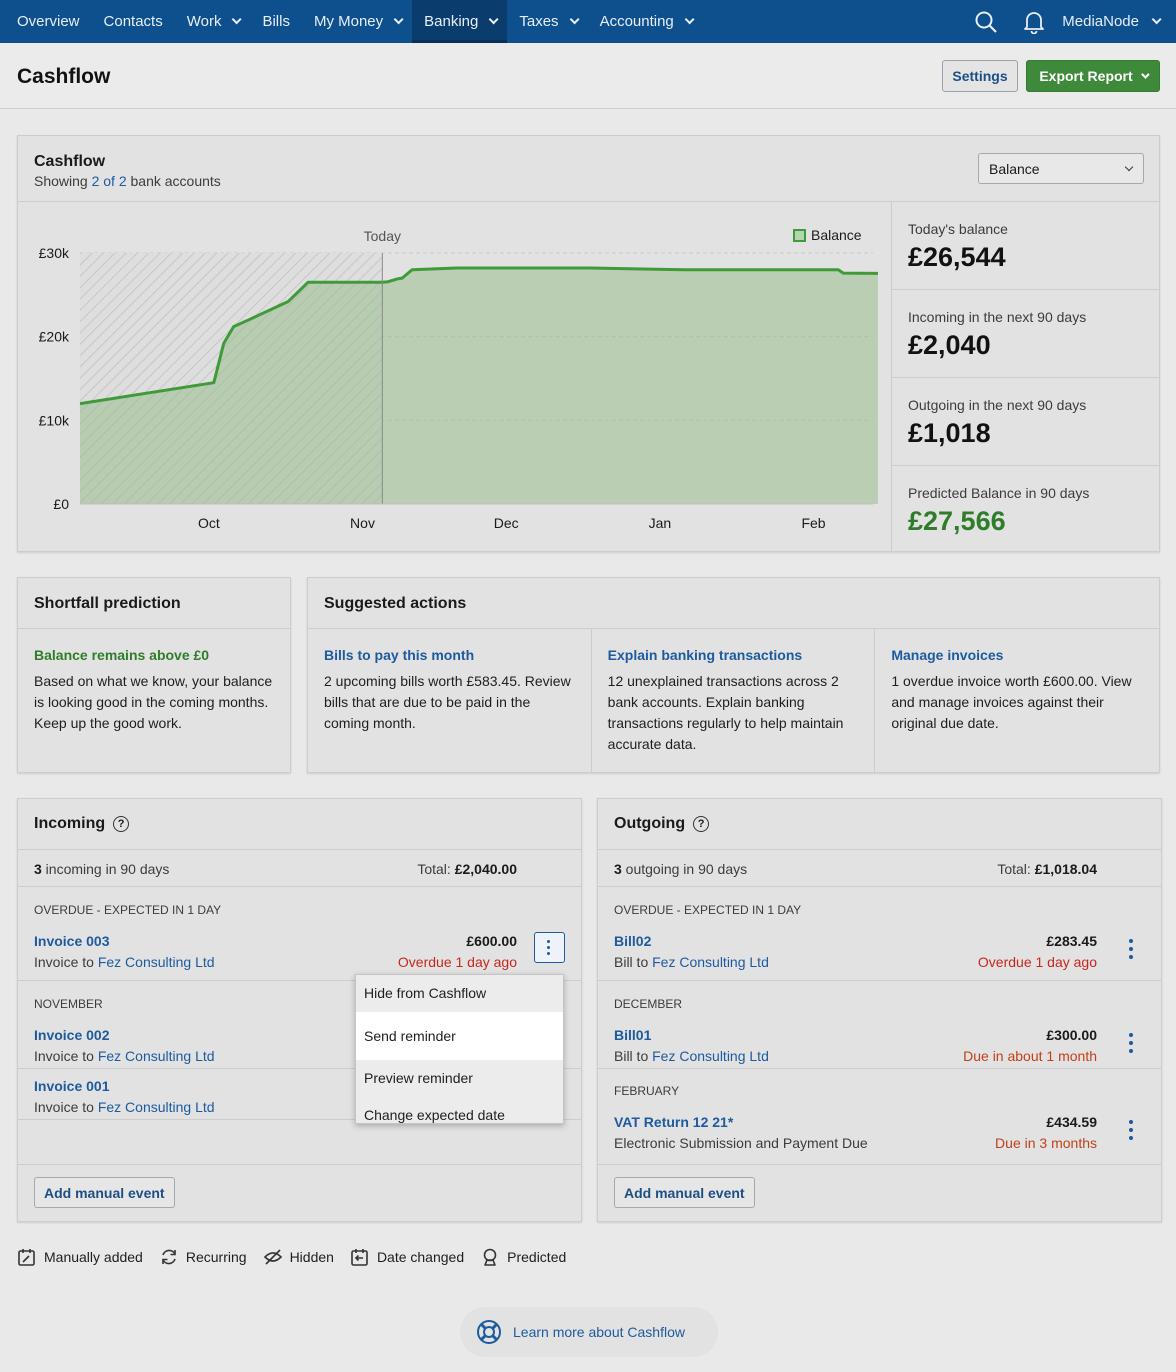  What do you see at coordinates (459, 1078) in the screenshot?
I see `menu-item-preview-reminder: Preview reminder` at bounding box center [459, 1078].